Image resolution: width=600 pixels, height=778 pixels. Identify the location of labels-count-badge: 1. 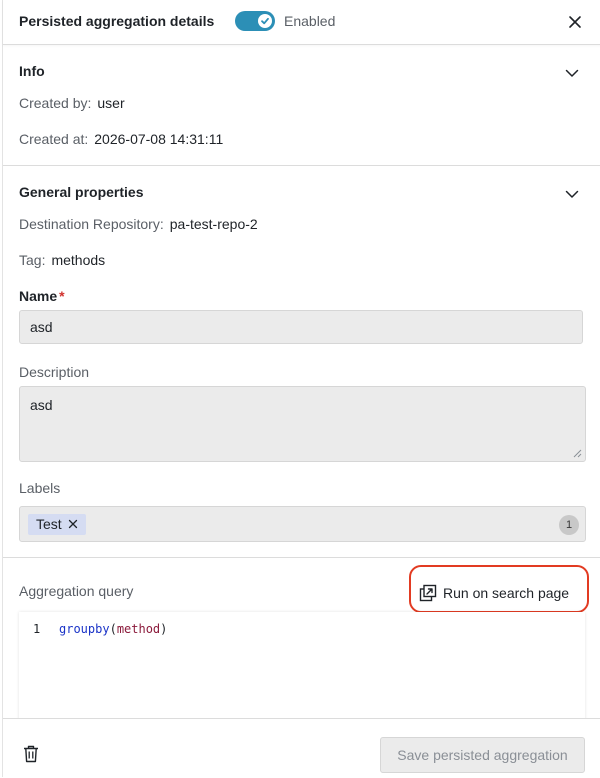
(569, 525).